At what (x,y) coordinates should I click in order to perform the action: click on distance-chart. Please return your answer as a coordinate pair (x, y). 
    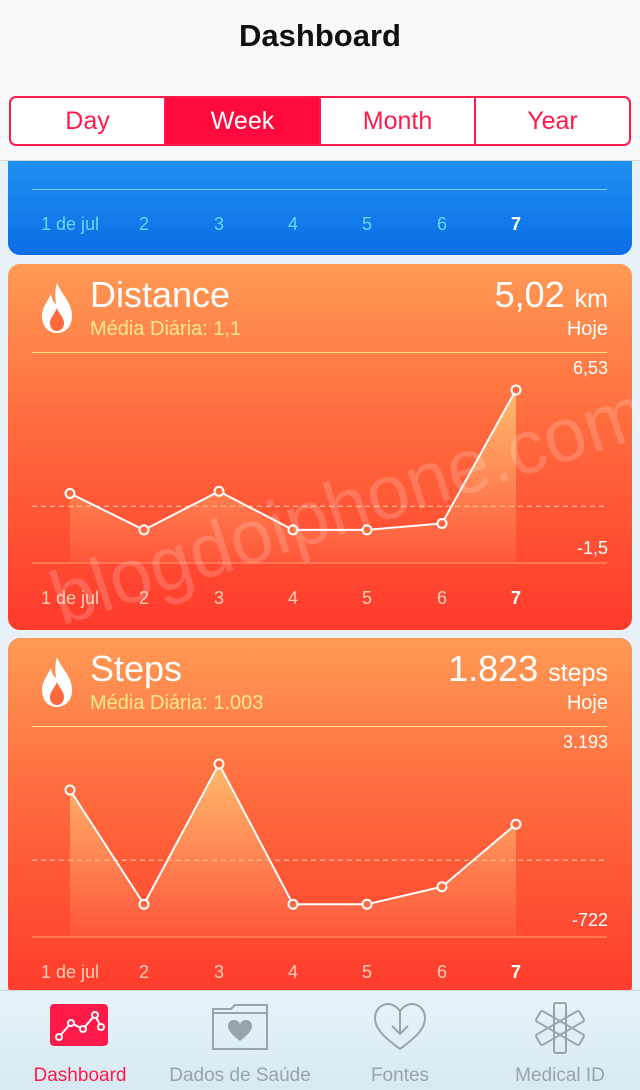
    Looking at the image, I should click on (319, 474).